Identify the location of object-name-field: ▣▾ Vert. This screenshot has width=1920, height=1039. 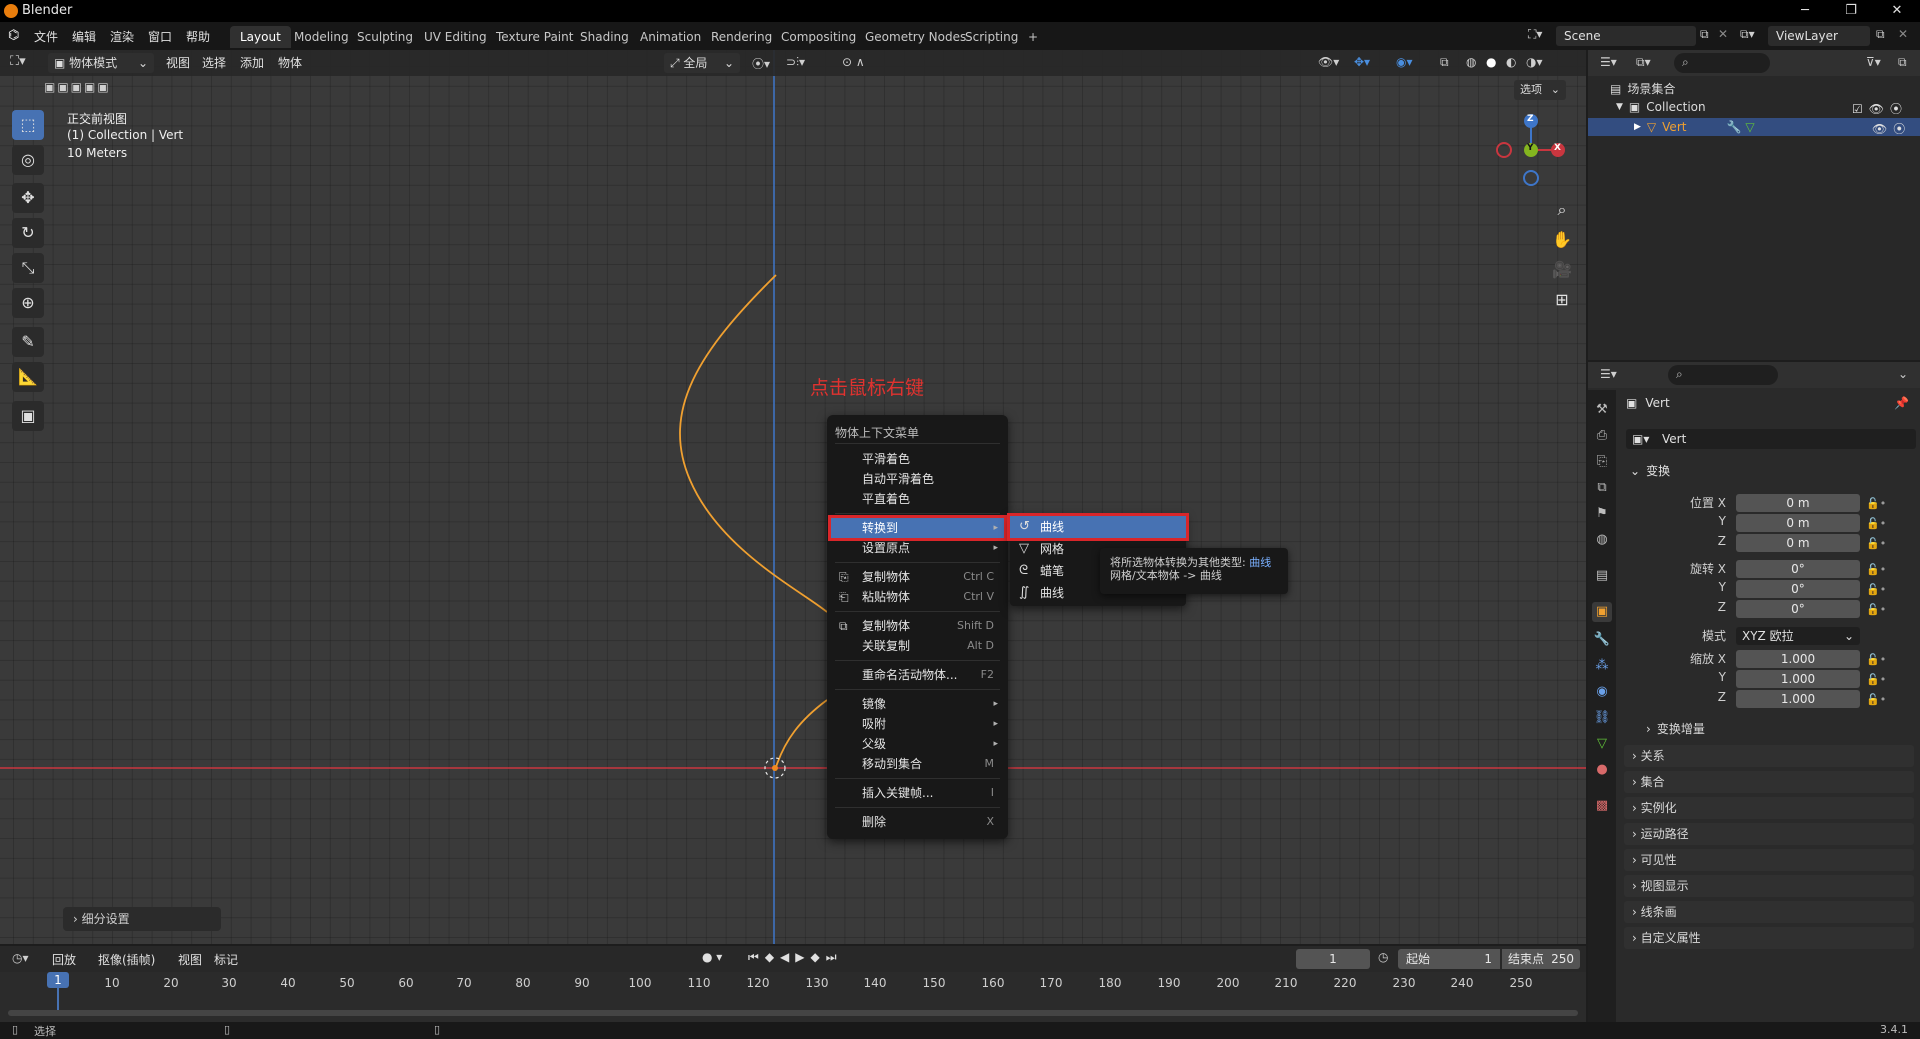
(1771, 439).